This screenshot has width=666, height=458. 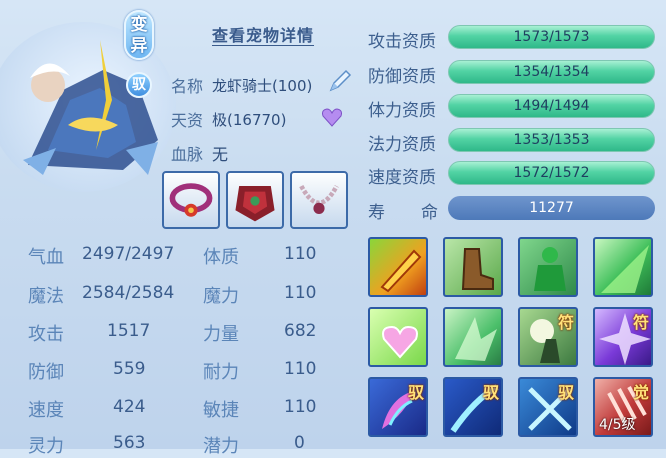 I want to click on stat-value-hp: 2497/2497, so click(x=128, y=254).